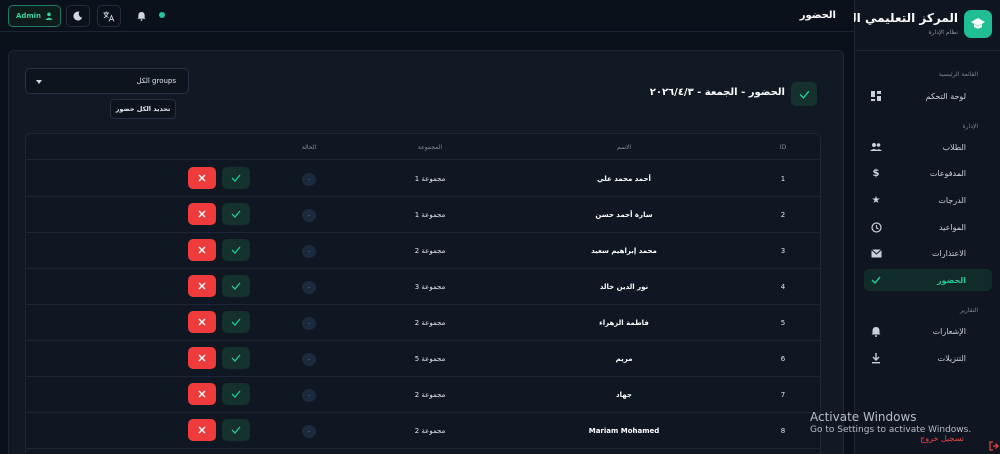 The width and height of the screenshot is (1000, 454). I want to click on cell-group: مجموعة 1, so click(430, 215).